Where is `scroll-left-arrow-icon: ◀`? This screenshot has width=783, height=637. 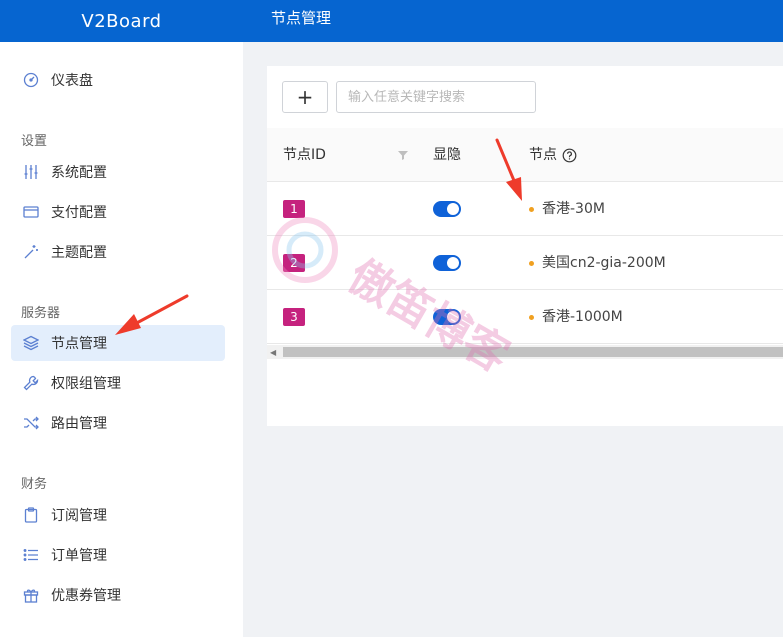
scroll-left-arrow-icon: ◀ is located at coordinates (273, 352).